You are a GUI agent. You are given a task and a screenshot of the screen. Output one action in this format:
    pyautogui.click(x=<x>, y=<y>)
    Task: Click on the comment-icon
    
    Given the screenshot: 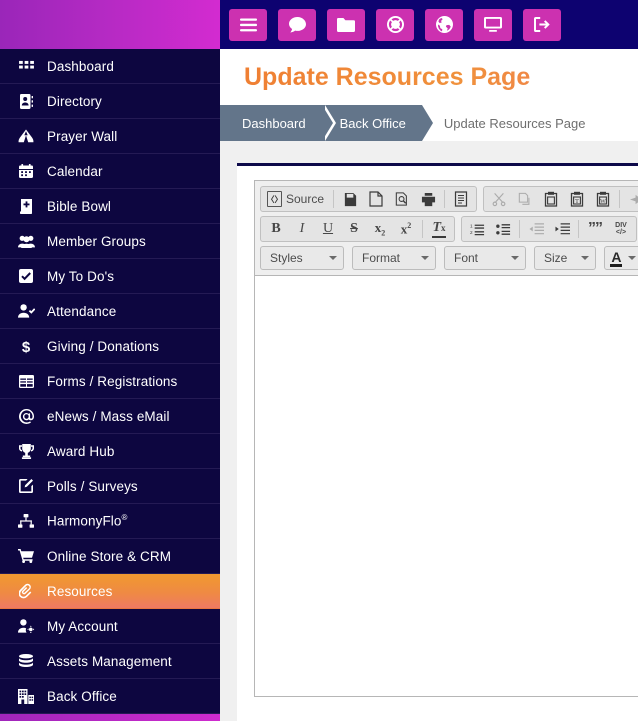 What is the action you would take?
    pyautogui.click(x=297, y=24)
    